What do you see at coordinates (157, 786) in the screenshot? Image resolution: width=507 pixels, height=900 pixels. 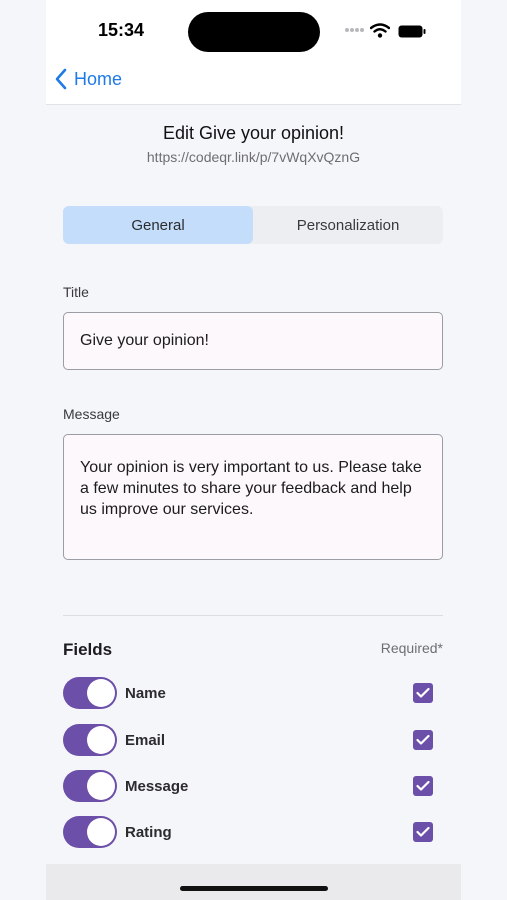 I see `field-label: Message` at bounding box center [157, 786].